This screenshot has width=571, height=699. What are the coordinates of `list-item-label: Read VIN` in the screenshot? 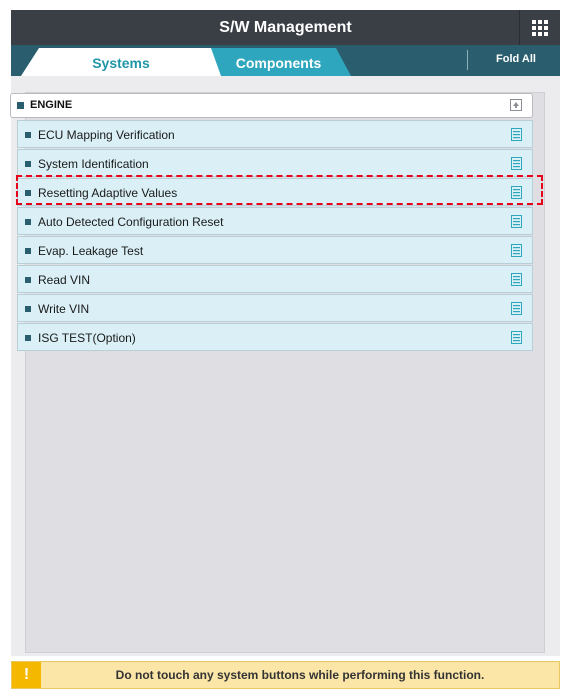 It's located at (64, 280).